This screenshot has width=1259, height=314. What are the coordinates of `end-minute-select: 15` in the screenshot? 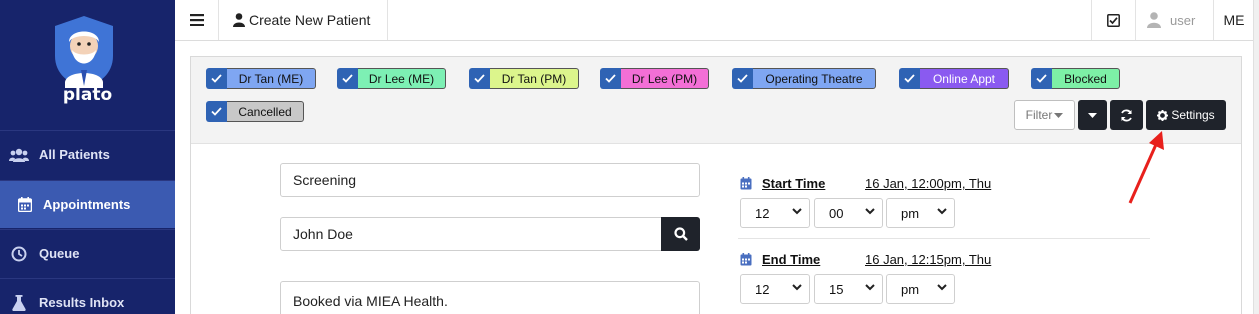 It's located at (848, 289).